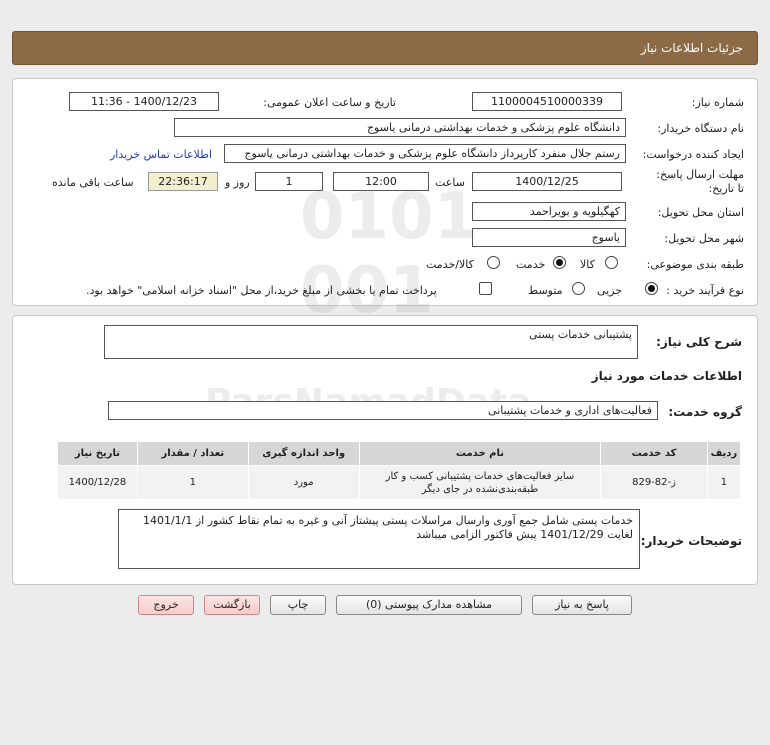  What do you see at coordinates (531, 264) in the screenshot?
I see `category-service-label: خدمت` at bounding box center [531, 264].